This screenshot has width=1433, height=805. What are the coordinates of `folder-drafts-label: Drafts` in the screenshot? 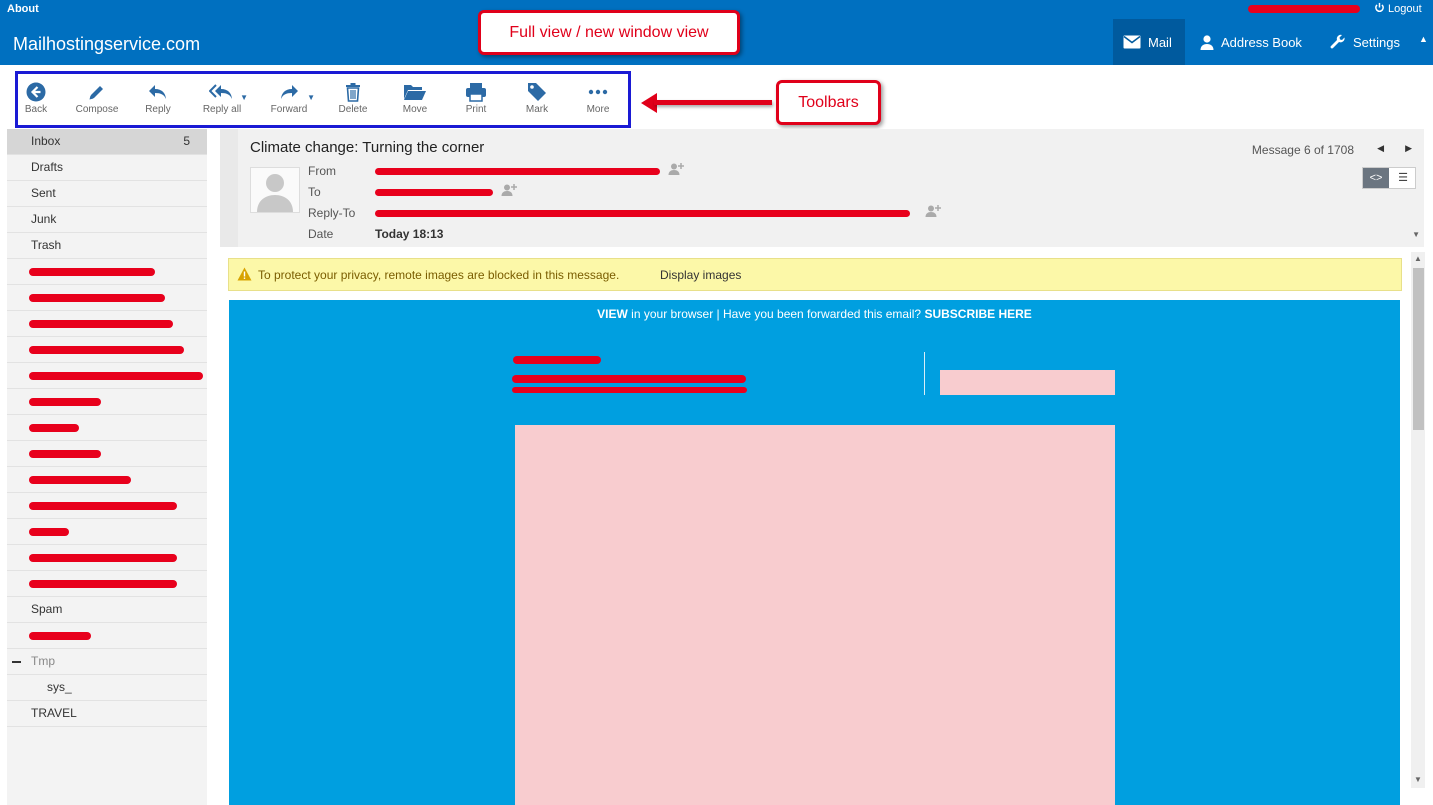 It's located at (47, 167).